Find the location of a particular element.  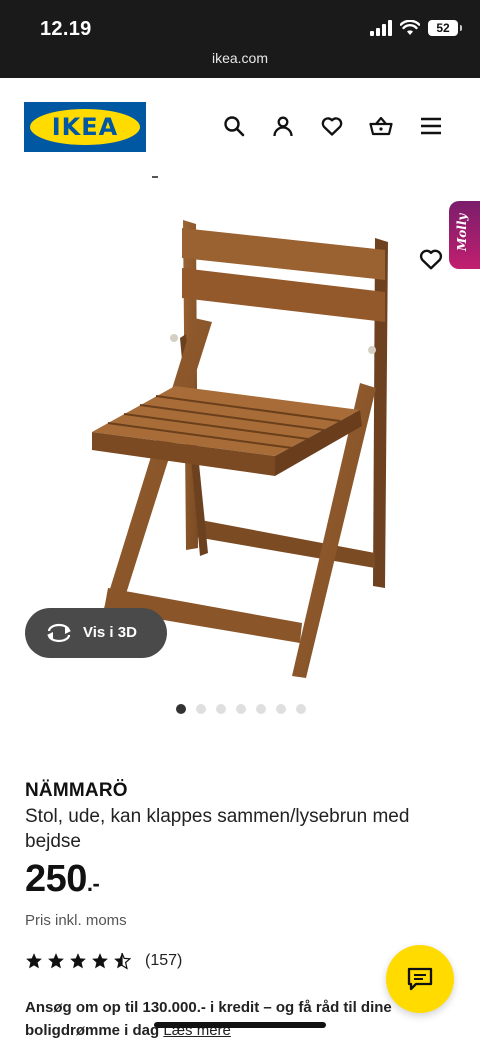

status-icons: 52 is located at coordinates (416, 28).